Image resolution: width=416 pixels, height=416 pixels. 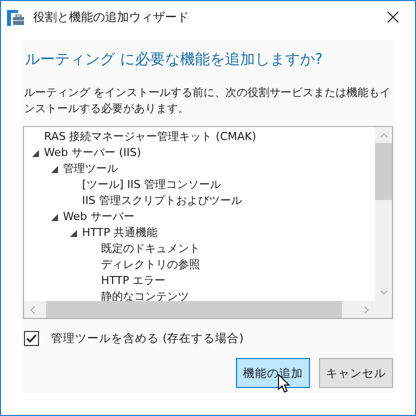 I want to click on scroll-up-icon, so click(x=384, y=135).